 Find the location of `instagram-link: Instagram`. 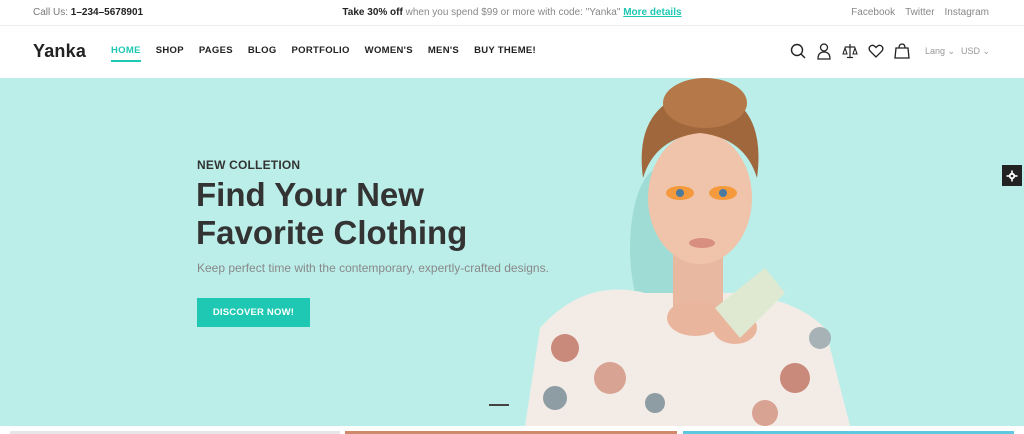

instagram-link: Instagram is located at coordinates (967, 12).